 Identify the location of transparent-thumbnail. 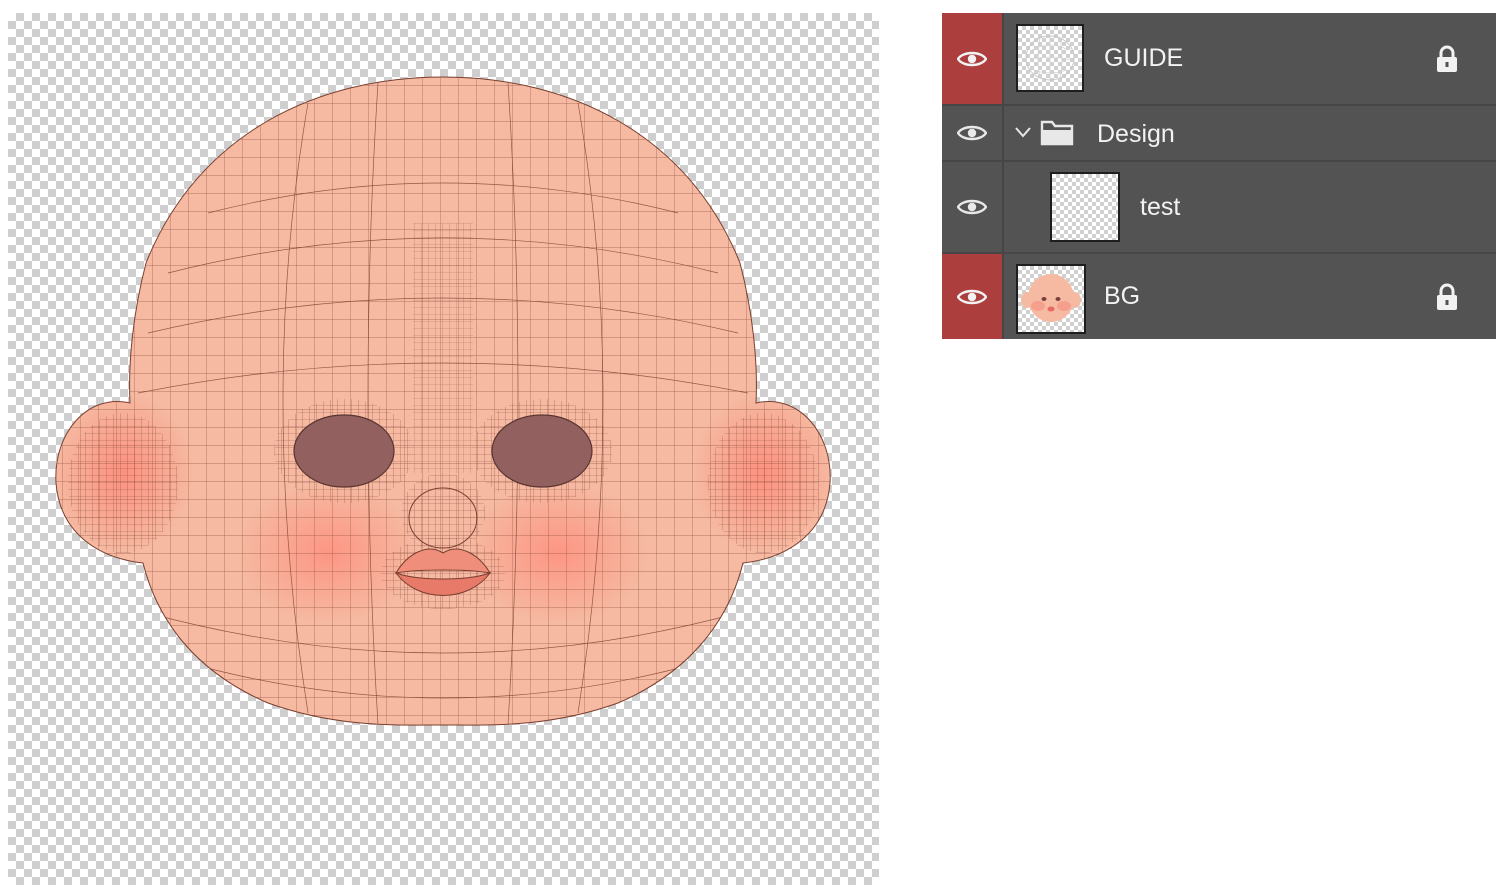
(1085, 207).